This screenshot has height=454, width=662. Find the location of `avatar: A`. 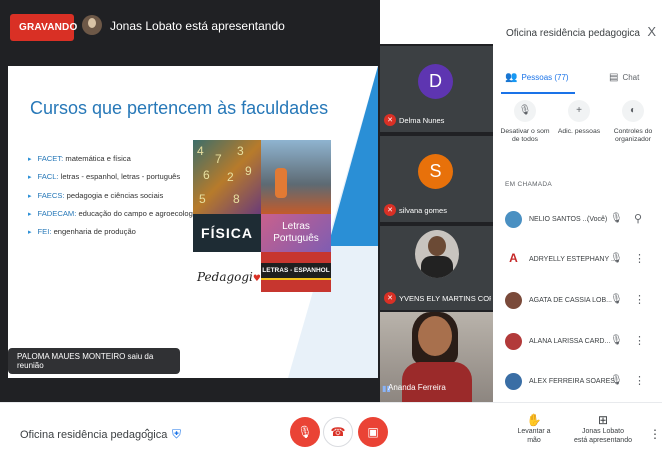

avatar: A is located at coordinates (513, 259).